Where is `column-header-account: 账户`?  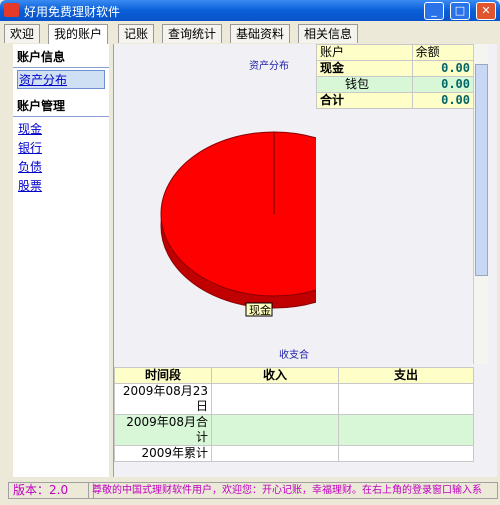 column-header-account: 账户 is located at coordinates (364, 52).